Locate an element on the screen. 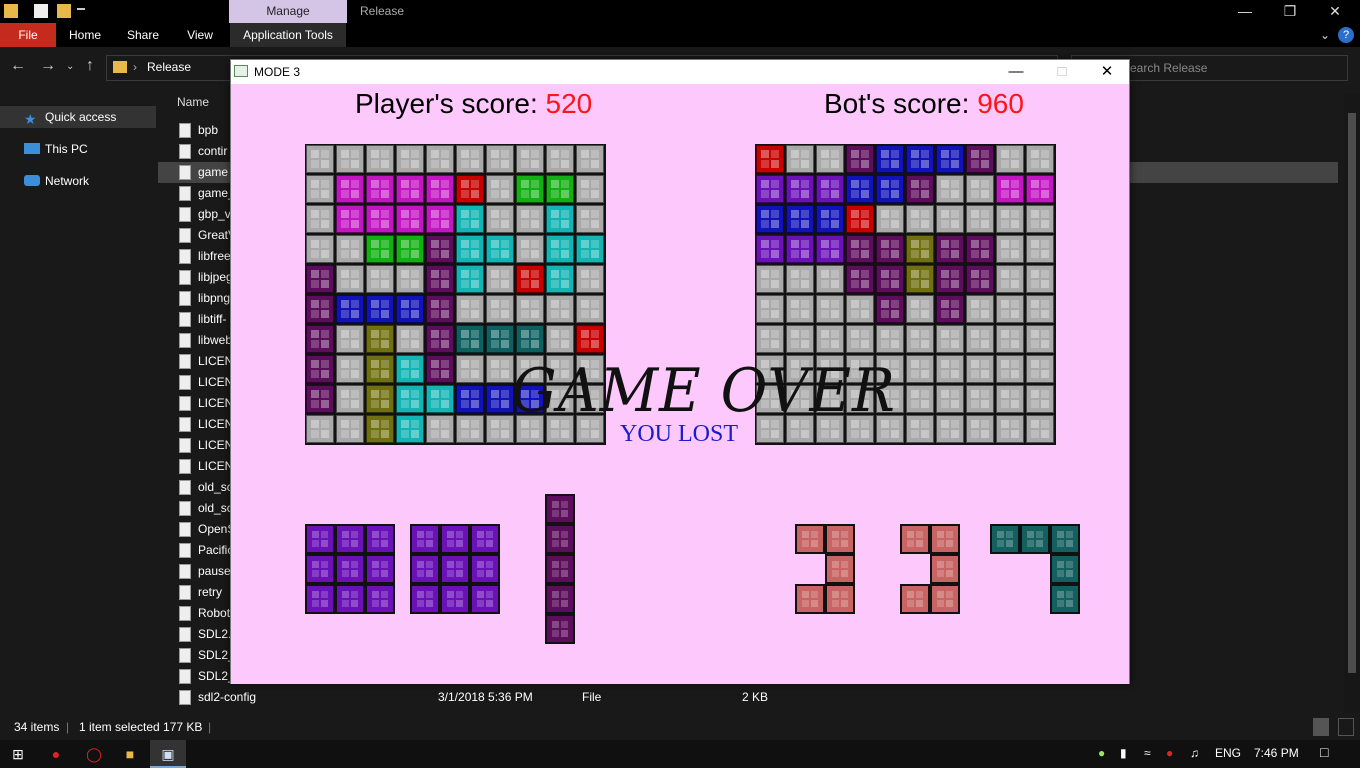 Image resolution: width=1360 pixels, height=768 pixels. window-title: MODE 3 is located at coordinates (277, 72).